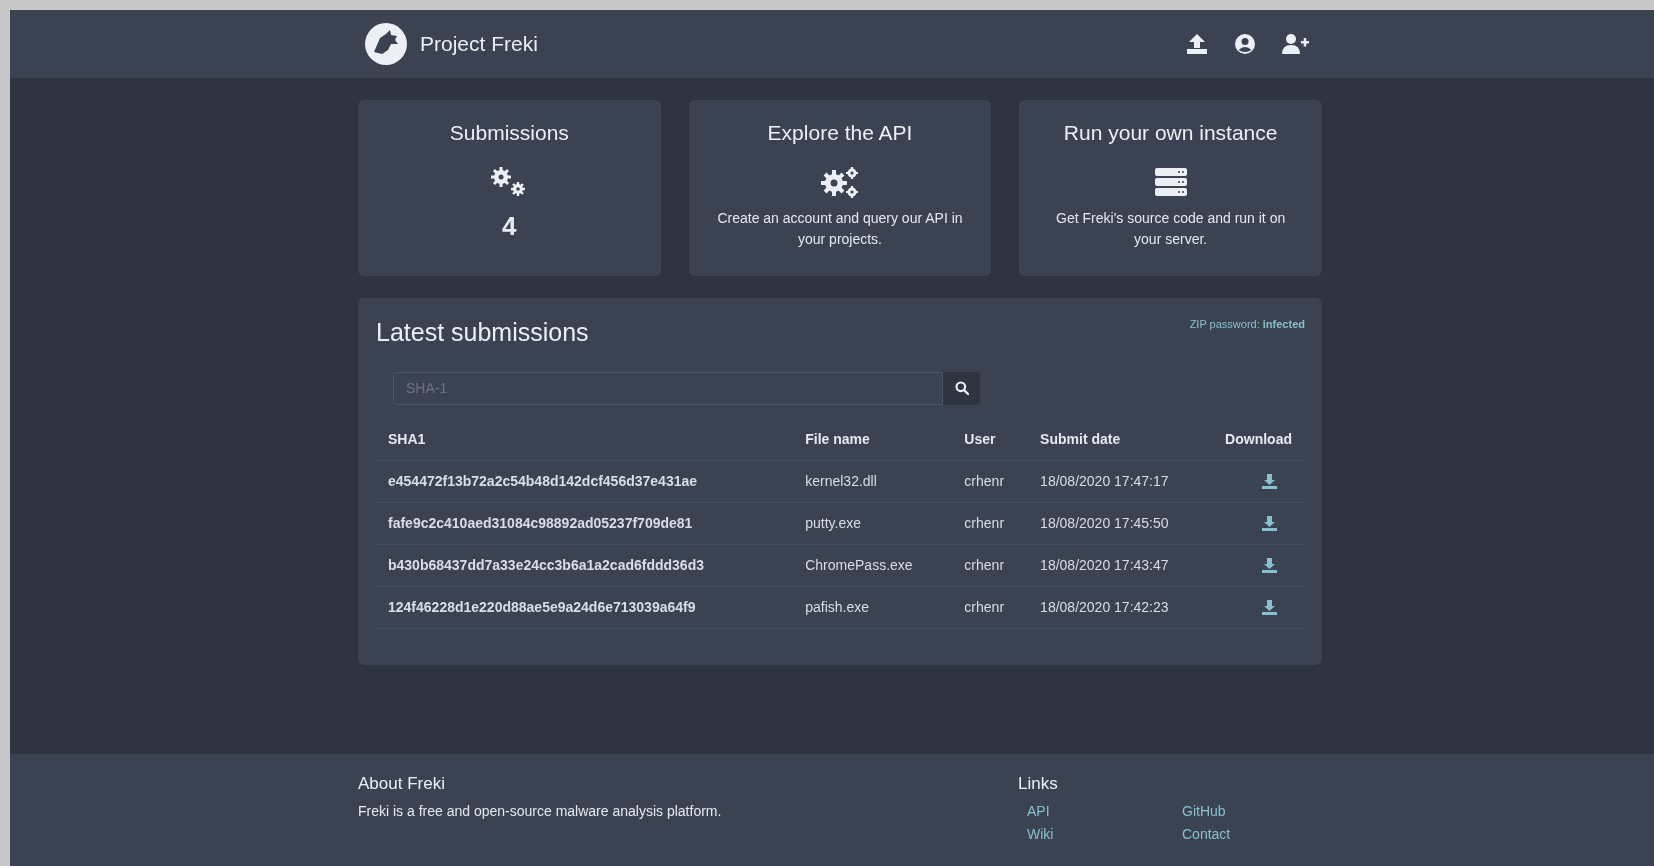  What do you see at coordinates (870, 481) in the screenshot?
I see `file-name-cell: kernel32.dll` at bounding box center [870, 481].